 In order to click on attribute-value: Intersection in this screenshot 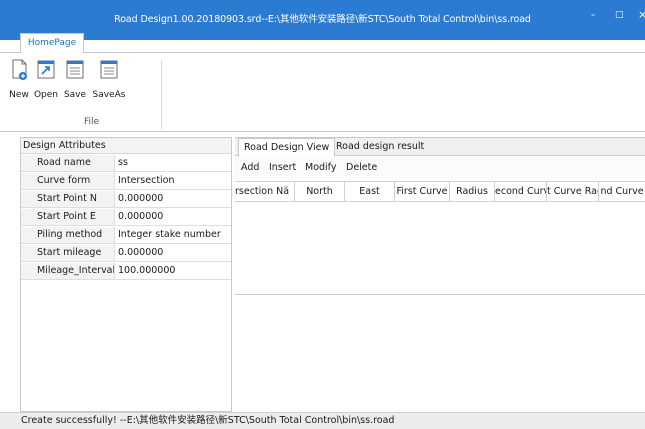, I will do `click(173, 181)`.